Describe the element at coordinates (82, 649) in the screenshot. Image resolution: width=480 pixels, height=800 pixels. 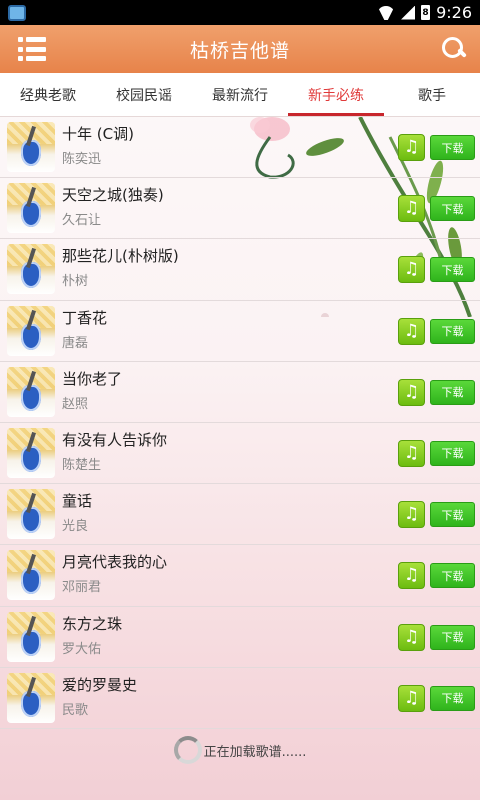
I see `song-artist: 罗大佑` at that location.